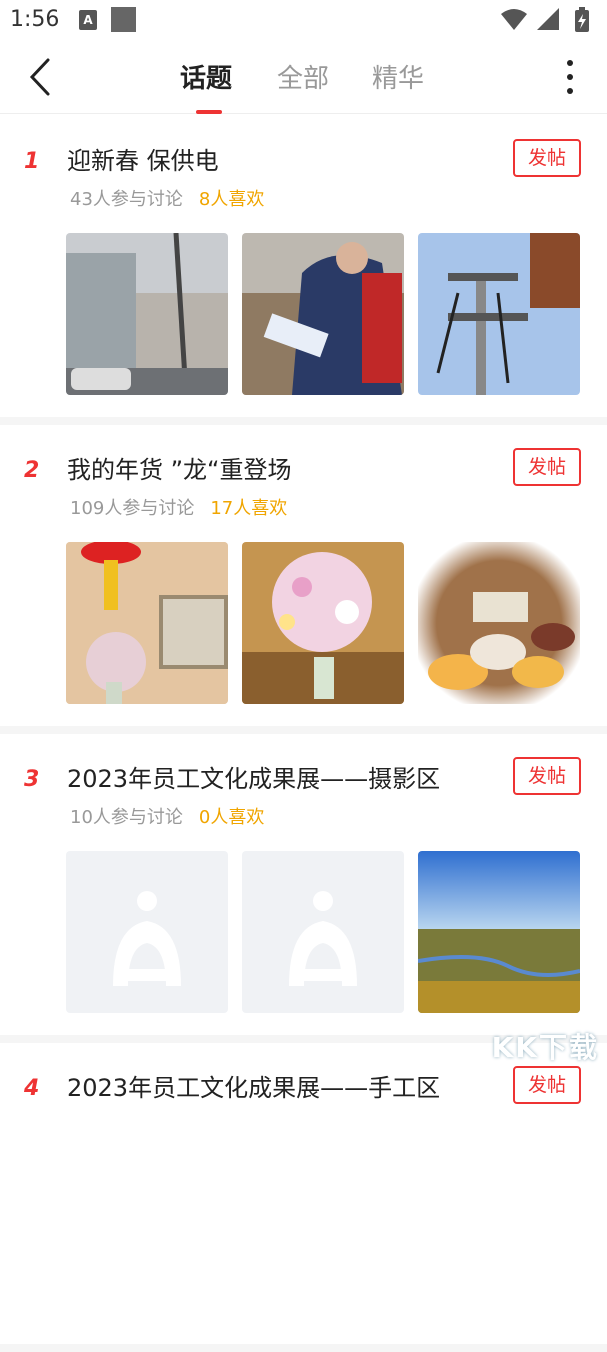  I want to click on topic-meta: 10人参与讨论 0人喜欢, so click(167, 816).